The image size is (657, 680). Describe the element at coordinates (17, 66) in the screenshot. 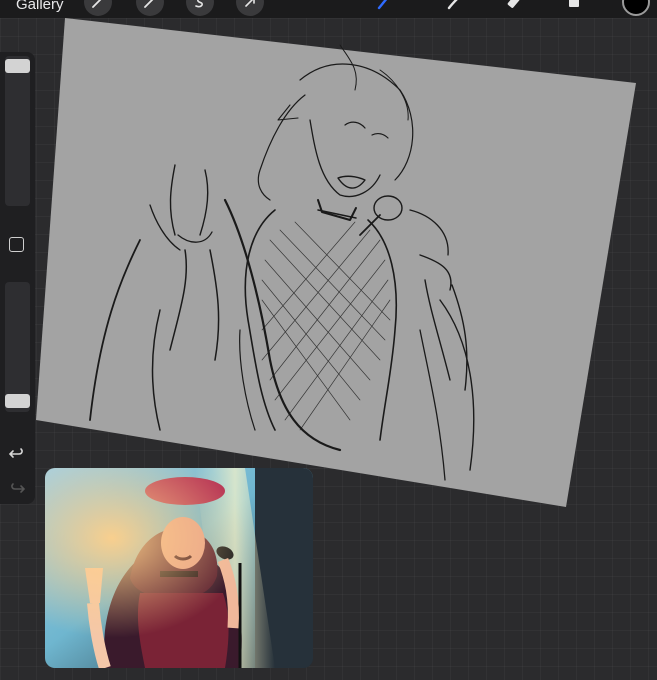

I see `brush-size-thumb` at that location.